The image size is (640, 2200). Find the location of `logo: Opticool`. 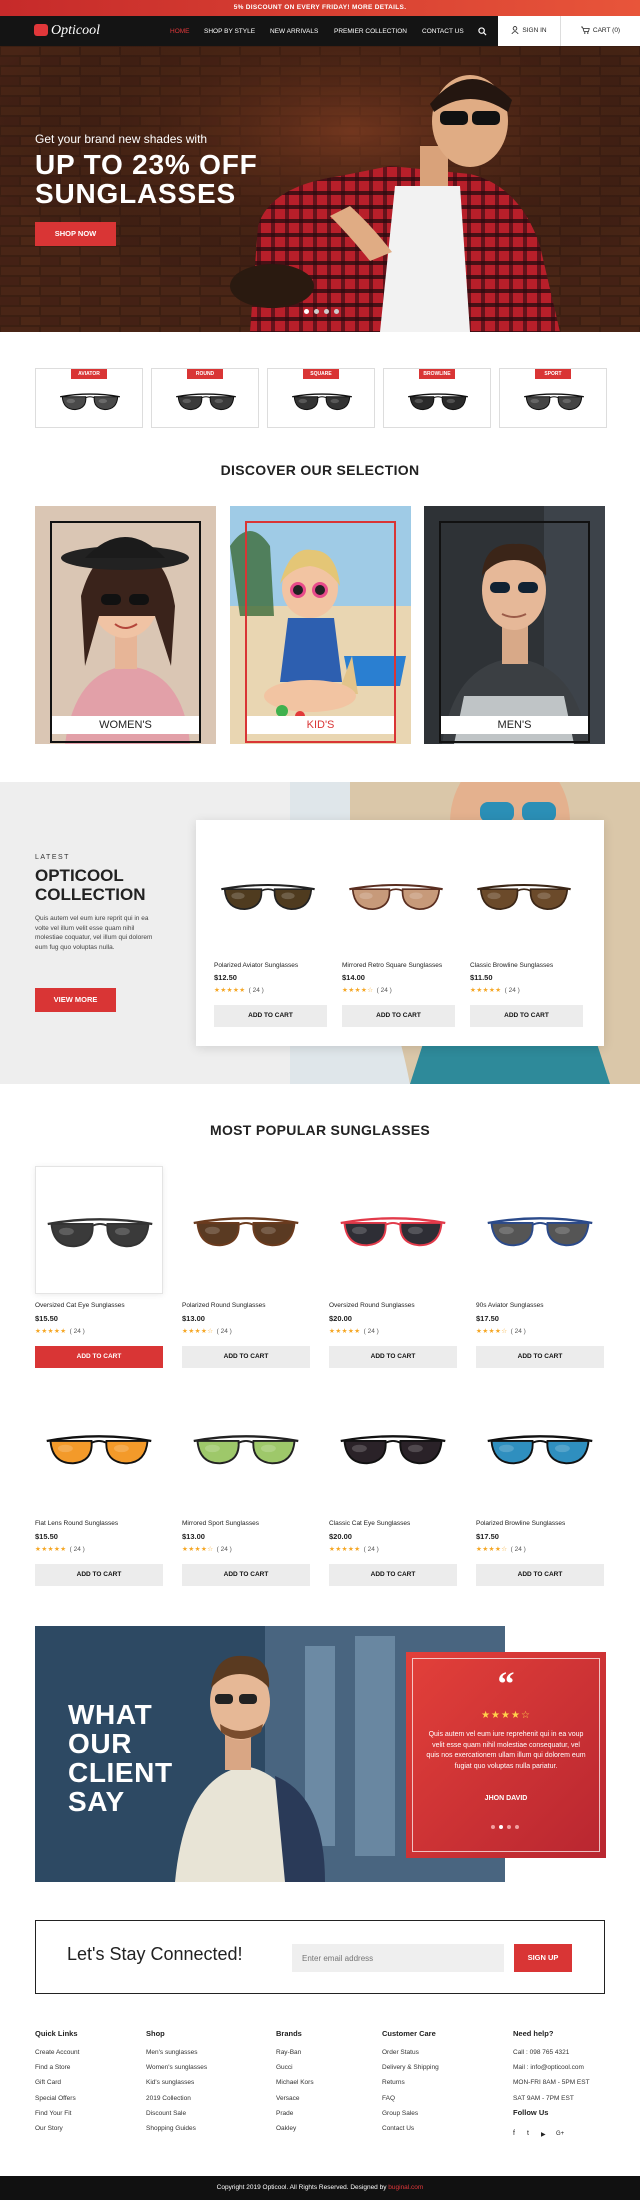

logo: Opticool is located at coordinates (69, 31).